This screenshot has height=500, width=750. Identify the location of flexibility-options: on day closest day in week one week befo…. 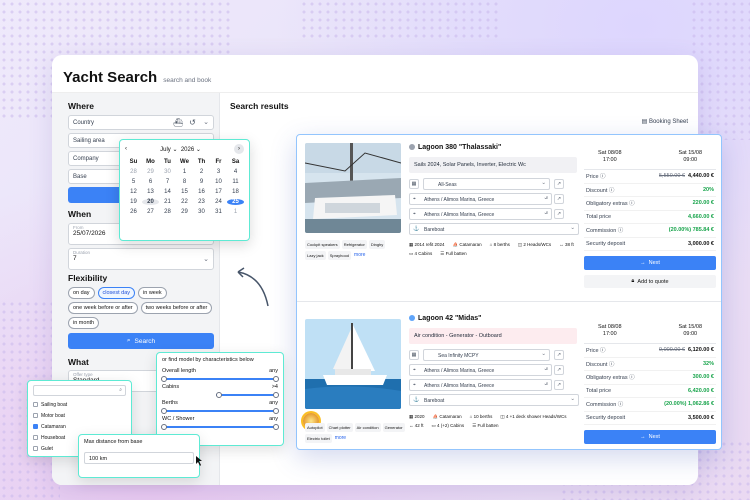
(141, 308).